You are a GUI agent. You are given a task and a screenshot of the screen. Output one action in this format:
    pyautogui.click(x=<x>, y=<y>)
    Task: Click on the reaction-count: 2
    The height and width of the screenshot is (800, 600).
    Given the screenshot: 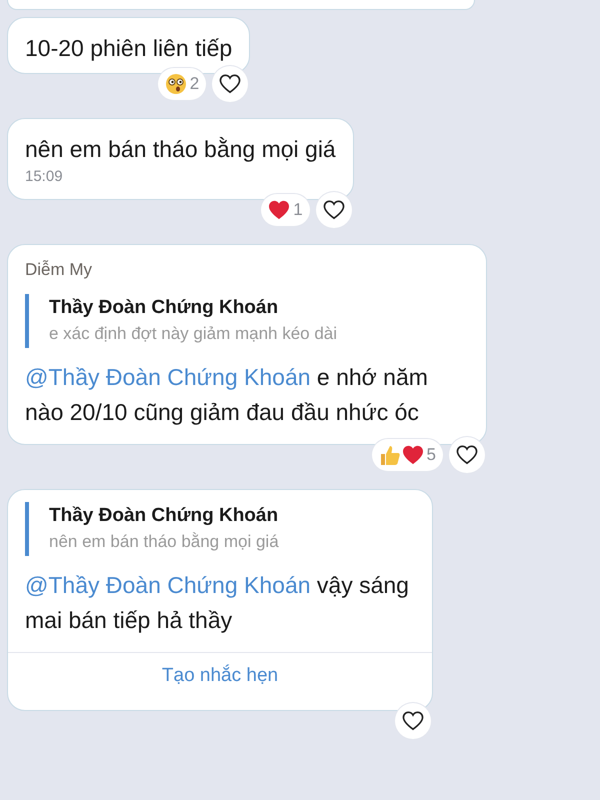 What is the action you would take?
    pyautogui.click(x=182, y=84)
    